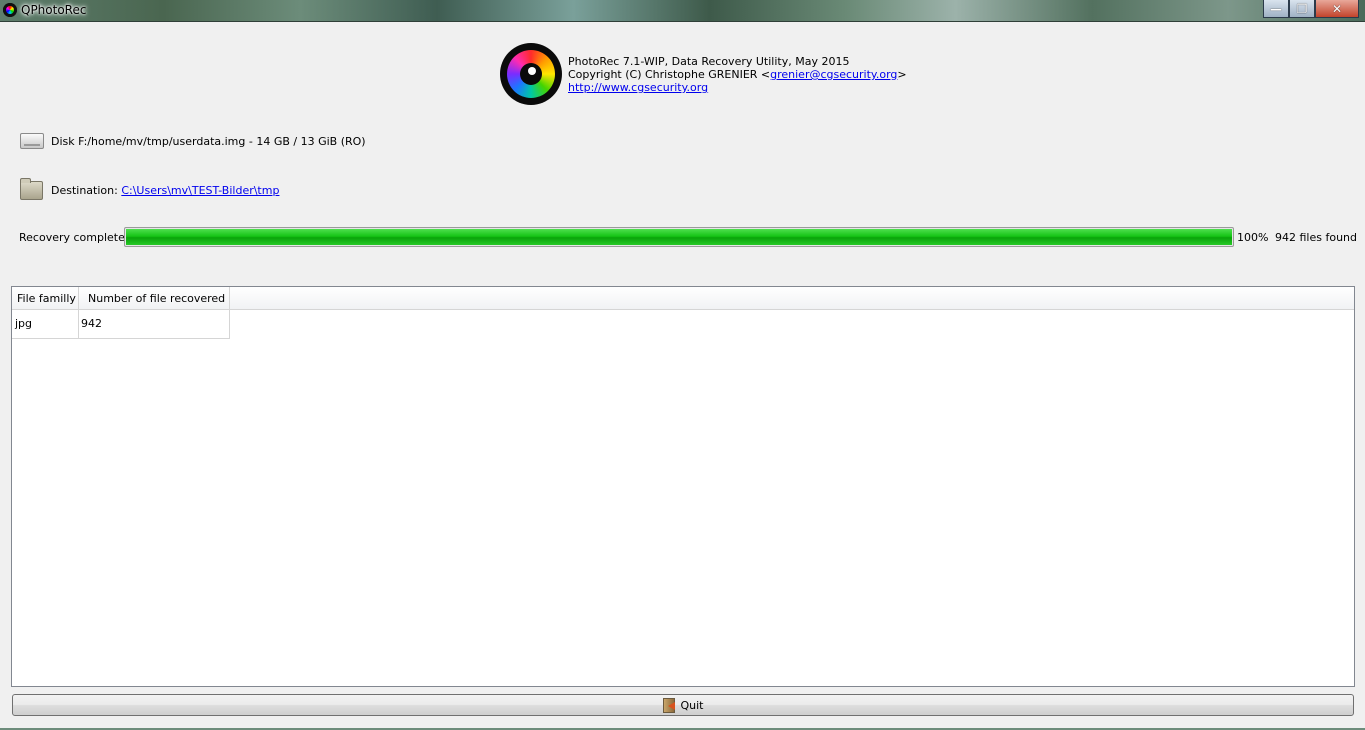 This screenshot has width=1365, height=730. I want to click on minimize-button: —, so click(1276, 9).